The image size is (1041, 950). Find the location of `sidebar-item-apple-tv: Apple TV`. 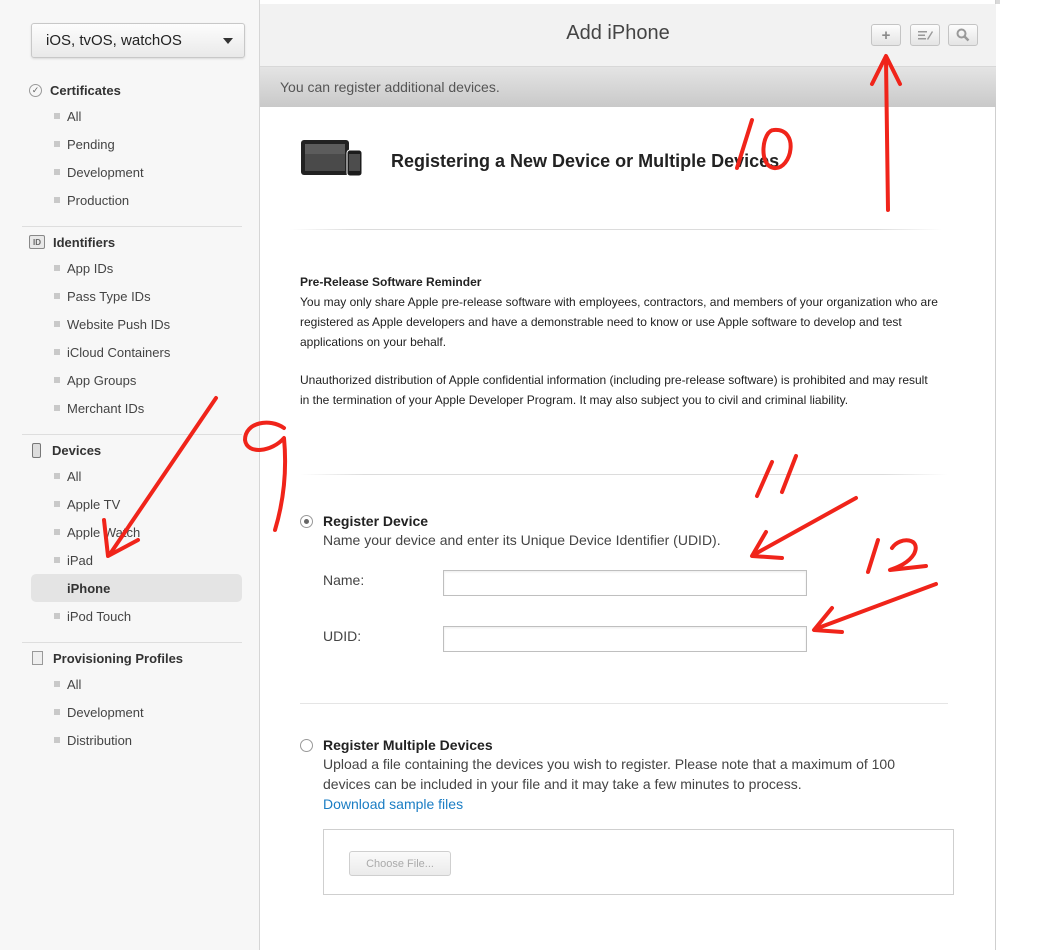

sidebar-item-apple-tv: Apple TV is located at coordinates (132, 504).